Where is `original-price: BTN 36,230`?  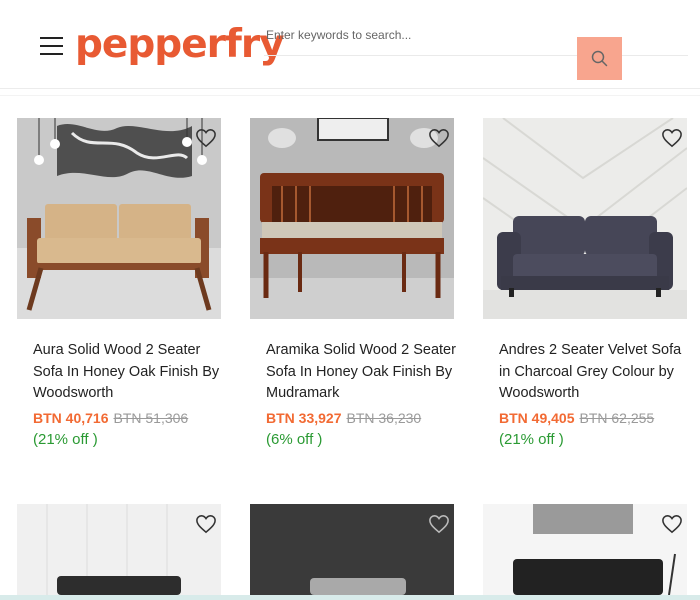 original-price: BTN 36,230 is located at coordinates (384, 418).